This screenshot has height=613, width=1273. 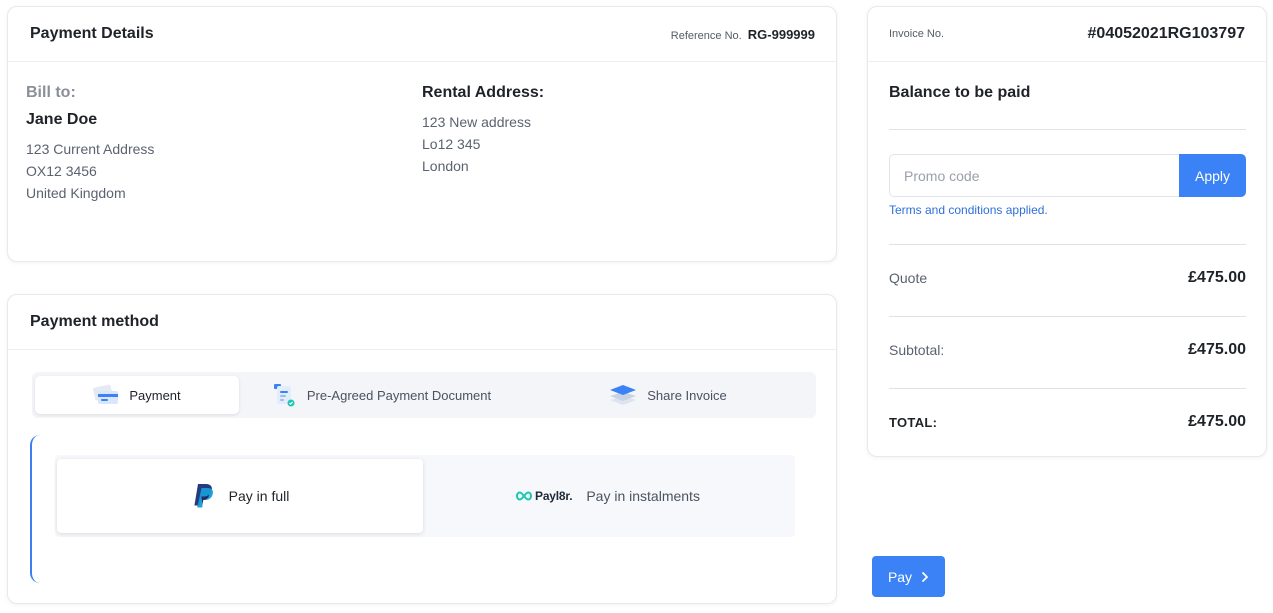 I want to click on payment-options: Pay in full Payl8r. Pay in instalments, so click(x=425, y=496).